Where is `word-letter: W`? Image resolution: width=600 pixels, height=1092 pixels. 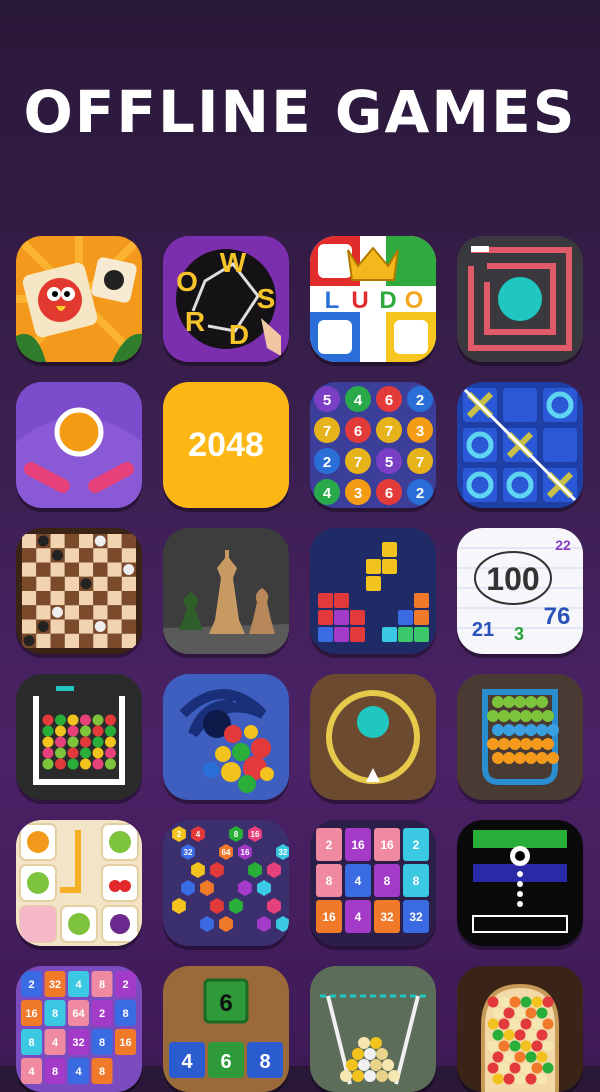
word-letter: W is located at coordinates (233, 262).